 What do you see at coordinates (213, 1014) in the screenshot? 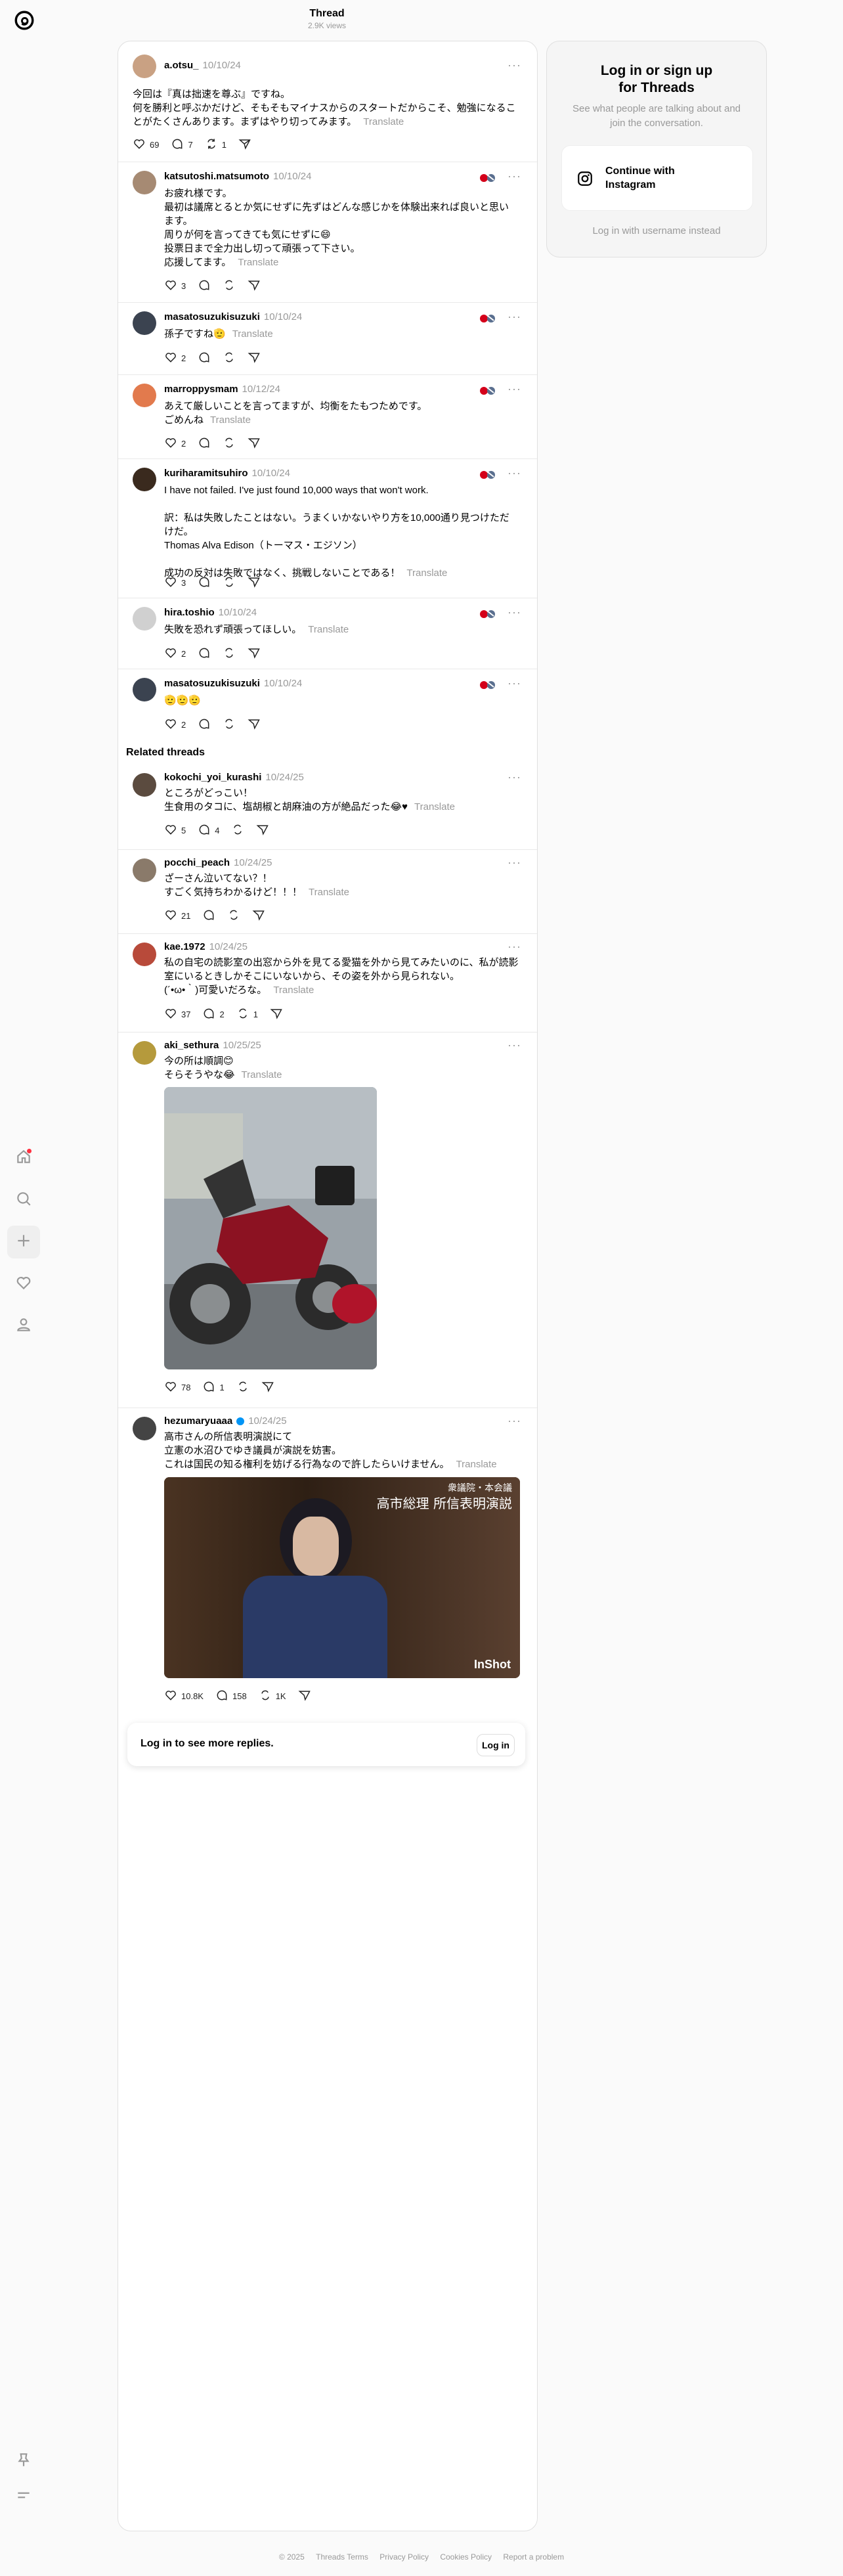
I see `reply-button: 2` at bounding box center [213, 1014].